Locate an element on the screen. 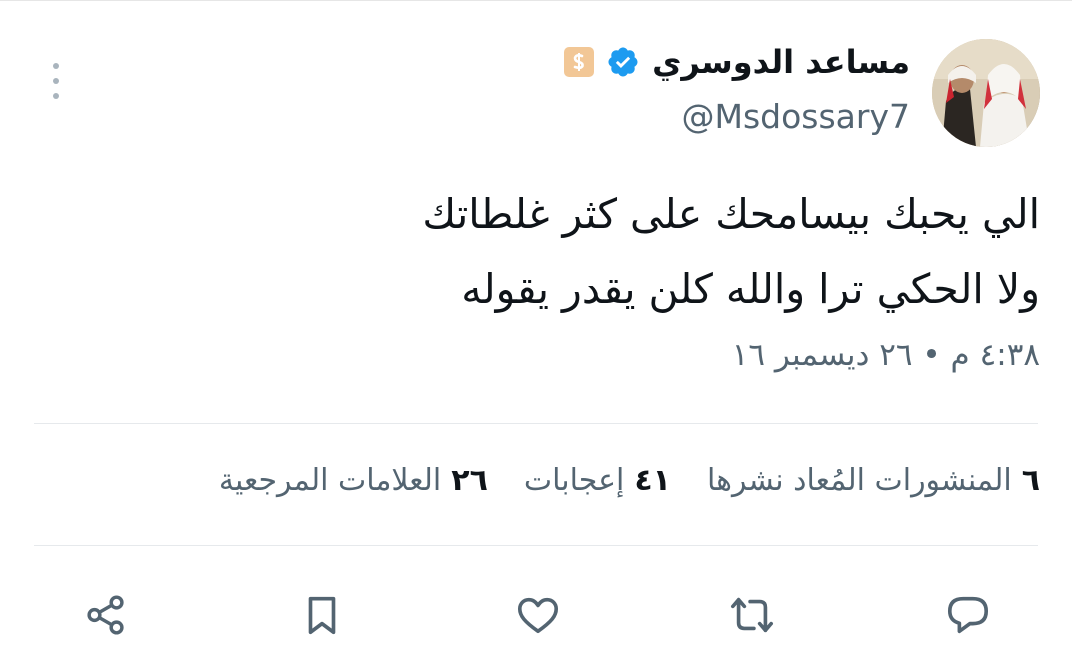 The image size is (1072, 662). likes-count: ٤١ is located at coordinates (652, 480).